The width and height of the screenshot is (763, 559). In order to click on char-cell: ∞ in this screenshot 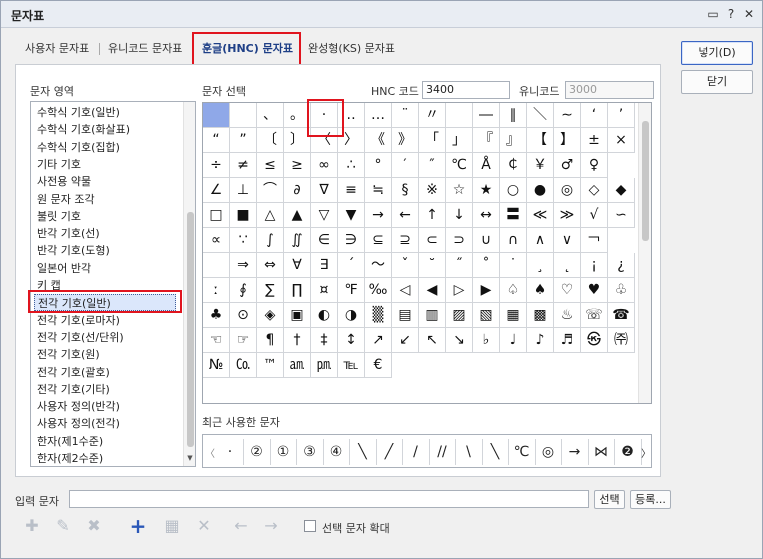, I will do `click(324, 165)`.